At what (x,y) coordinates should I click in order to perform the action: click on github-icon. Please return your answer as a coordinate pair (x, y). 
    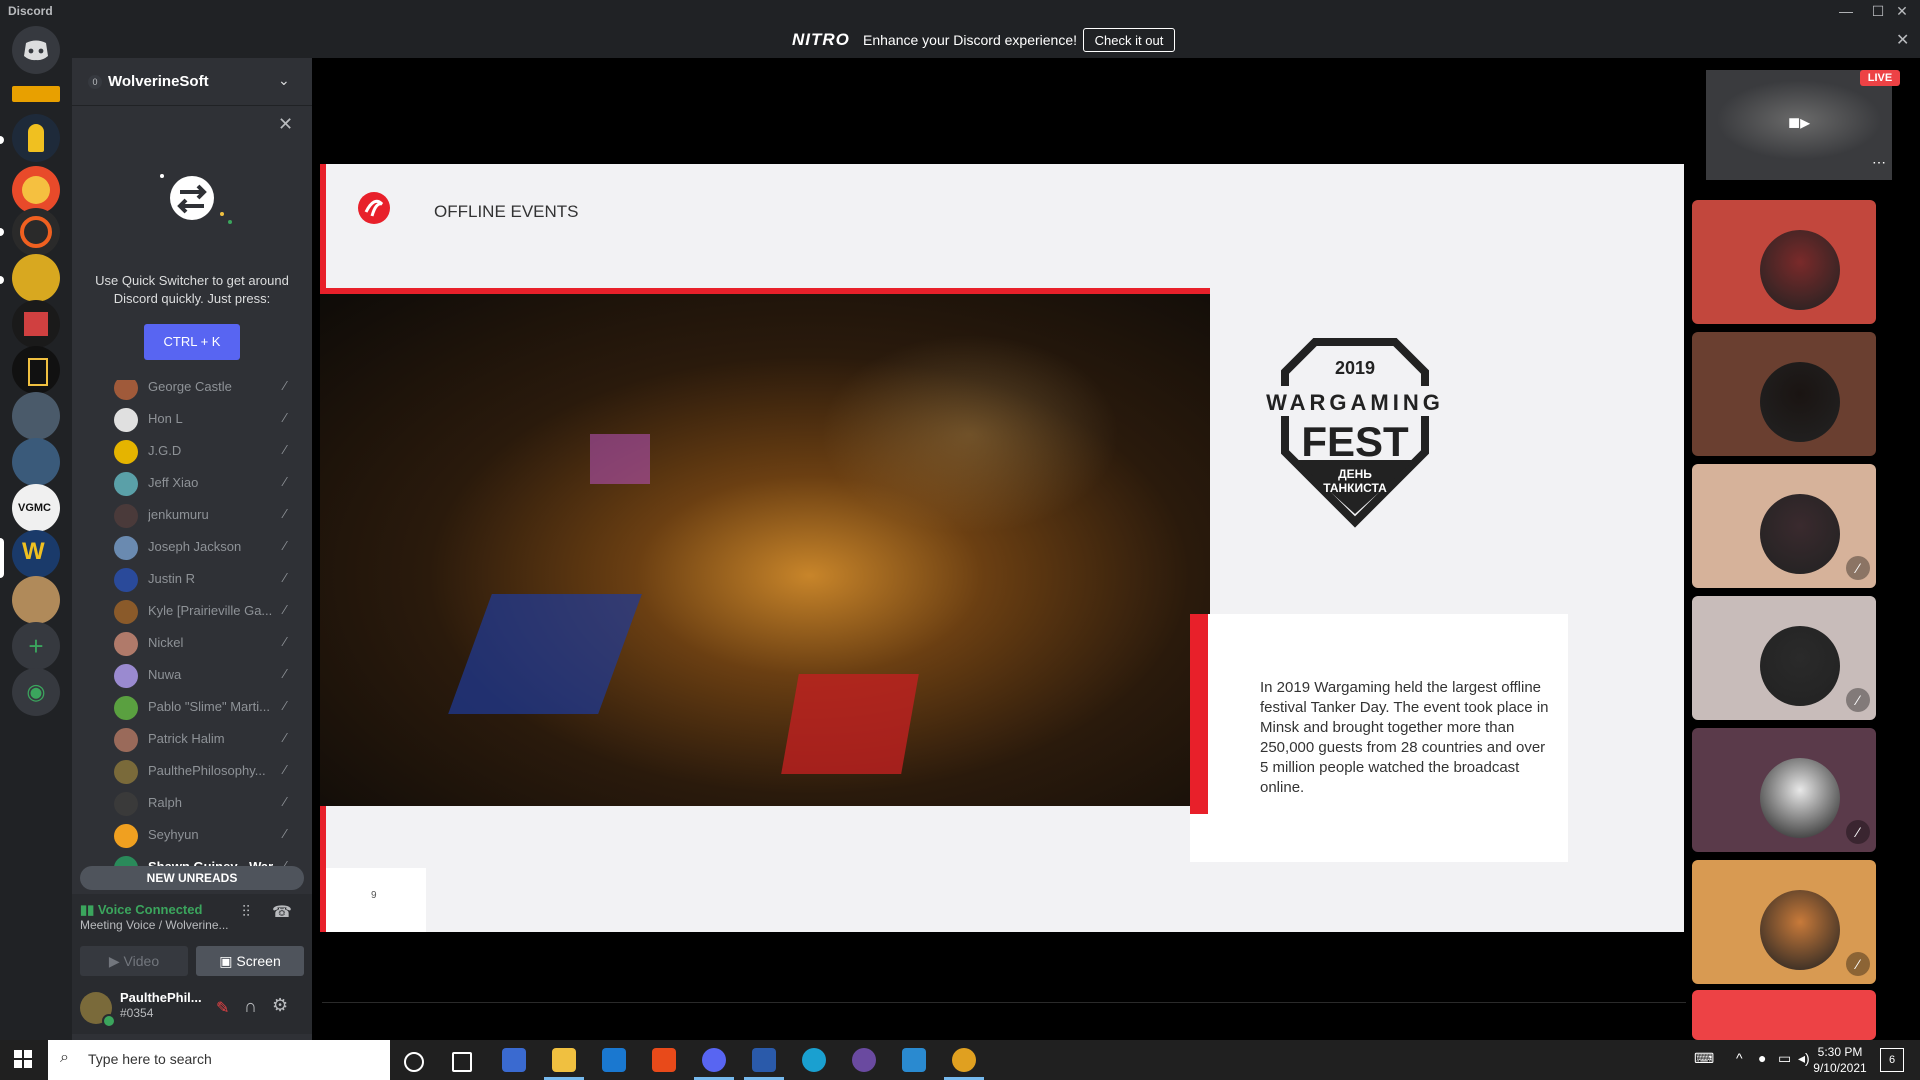
    Looking at the image, I should click on (864, 1060).